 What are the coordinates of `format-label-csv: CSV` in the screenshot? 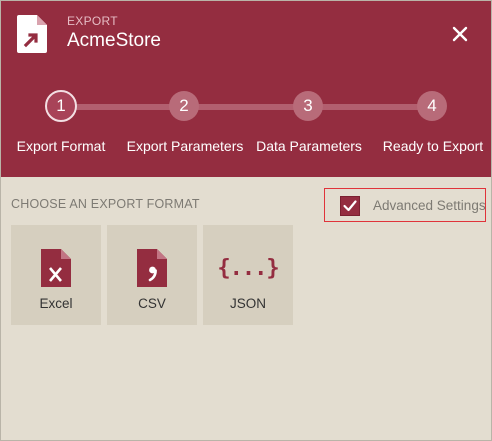 It's located at (152, 303).